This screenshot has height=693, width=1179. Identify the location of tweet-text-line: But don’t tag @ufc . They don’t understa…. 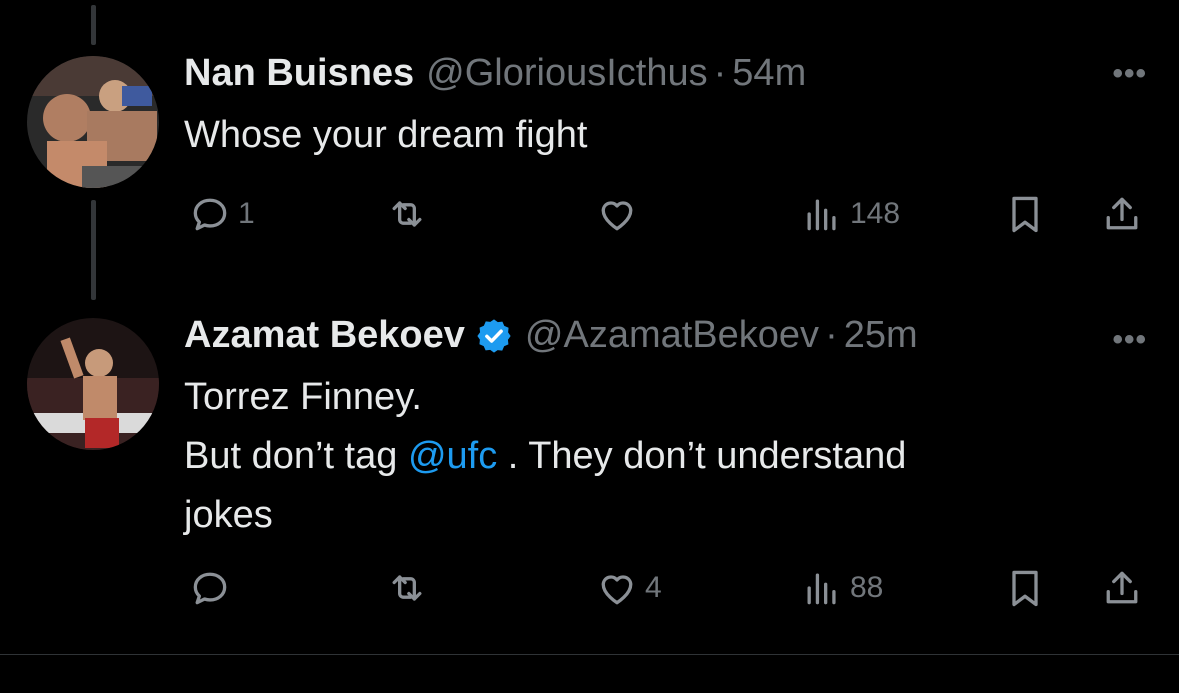
(634, 456).